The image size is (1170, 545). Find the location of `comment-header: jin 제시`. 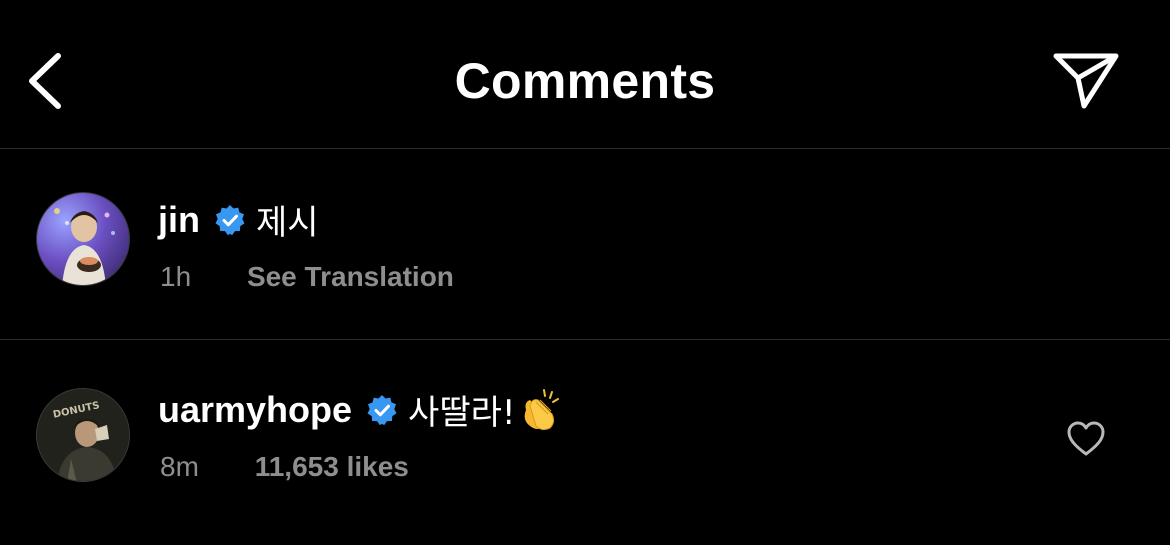

comment-header: jin 제시 is located at coordinates (238, 219).